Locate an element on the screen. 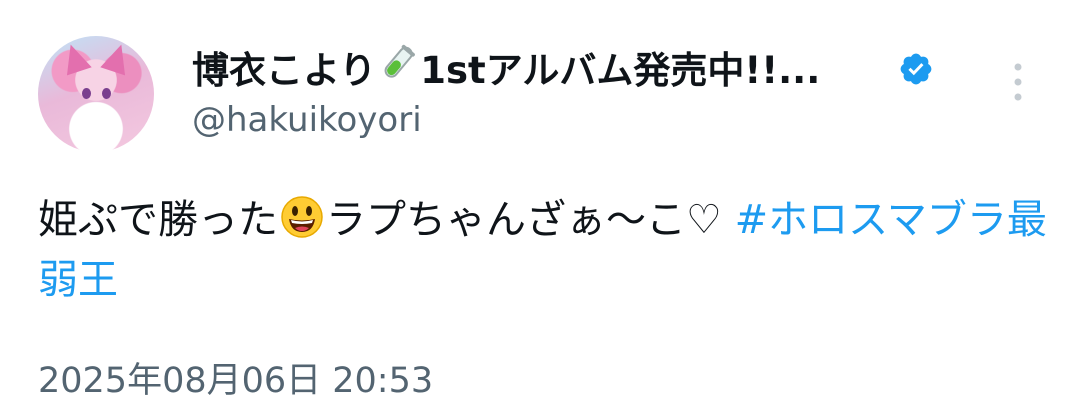 This screenshot has height=417, width=1080. avatar-ear-left is located at coordinates (75, 58).